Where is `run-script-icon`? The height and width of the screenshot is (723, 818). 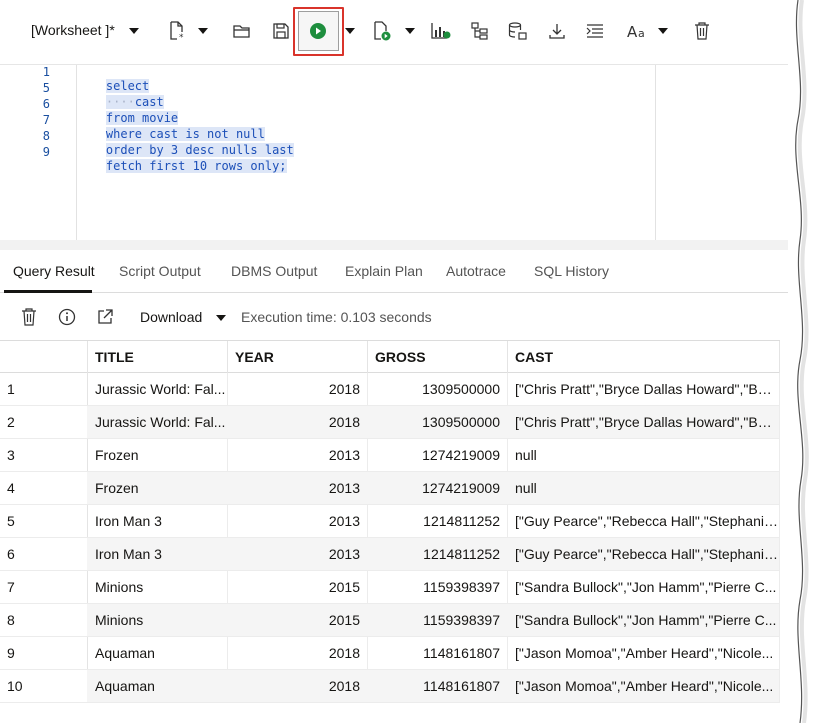 run-script-icon is located at coordinates (382, 31).